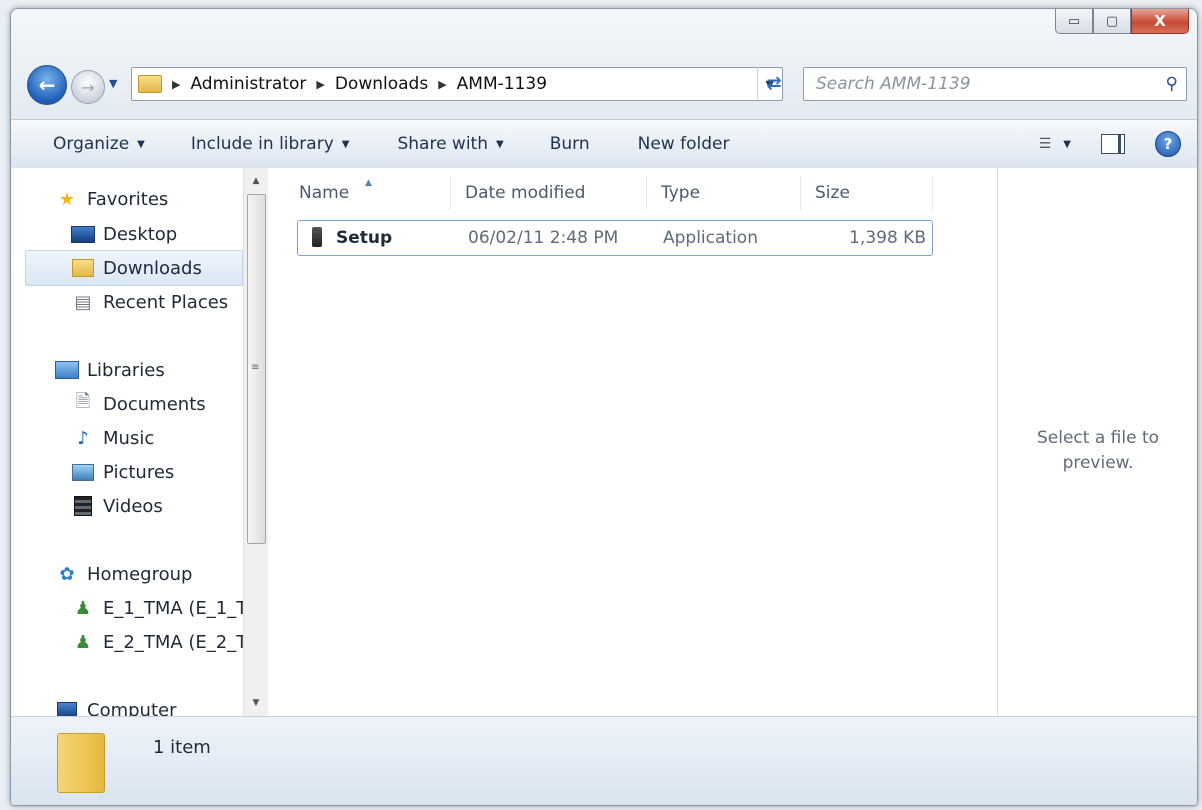  What do you see at coordinates (255, 442) in the screenshot?
I see `navigation-scrollbar: ▲ ≡ ▼` at bounding box center [255, 442].